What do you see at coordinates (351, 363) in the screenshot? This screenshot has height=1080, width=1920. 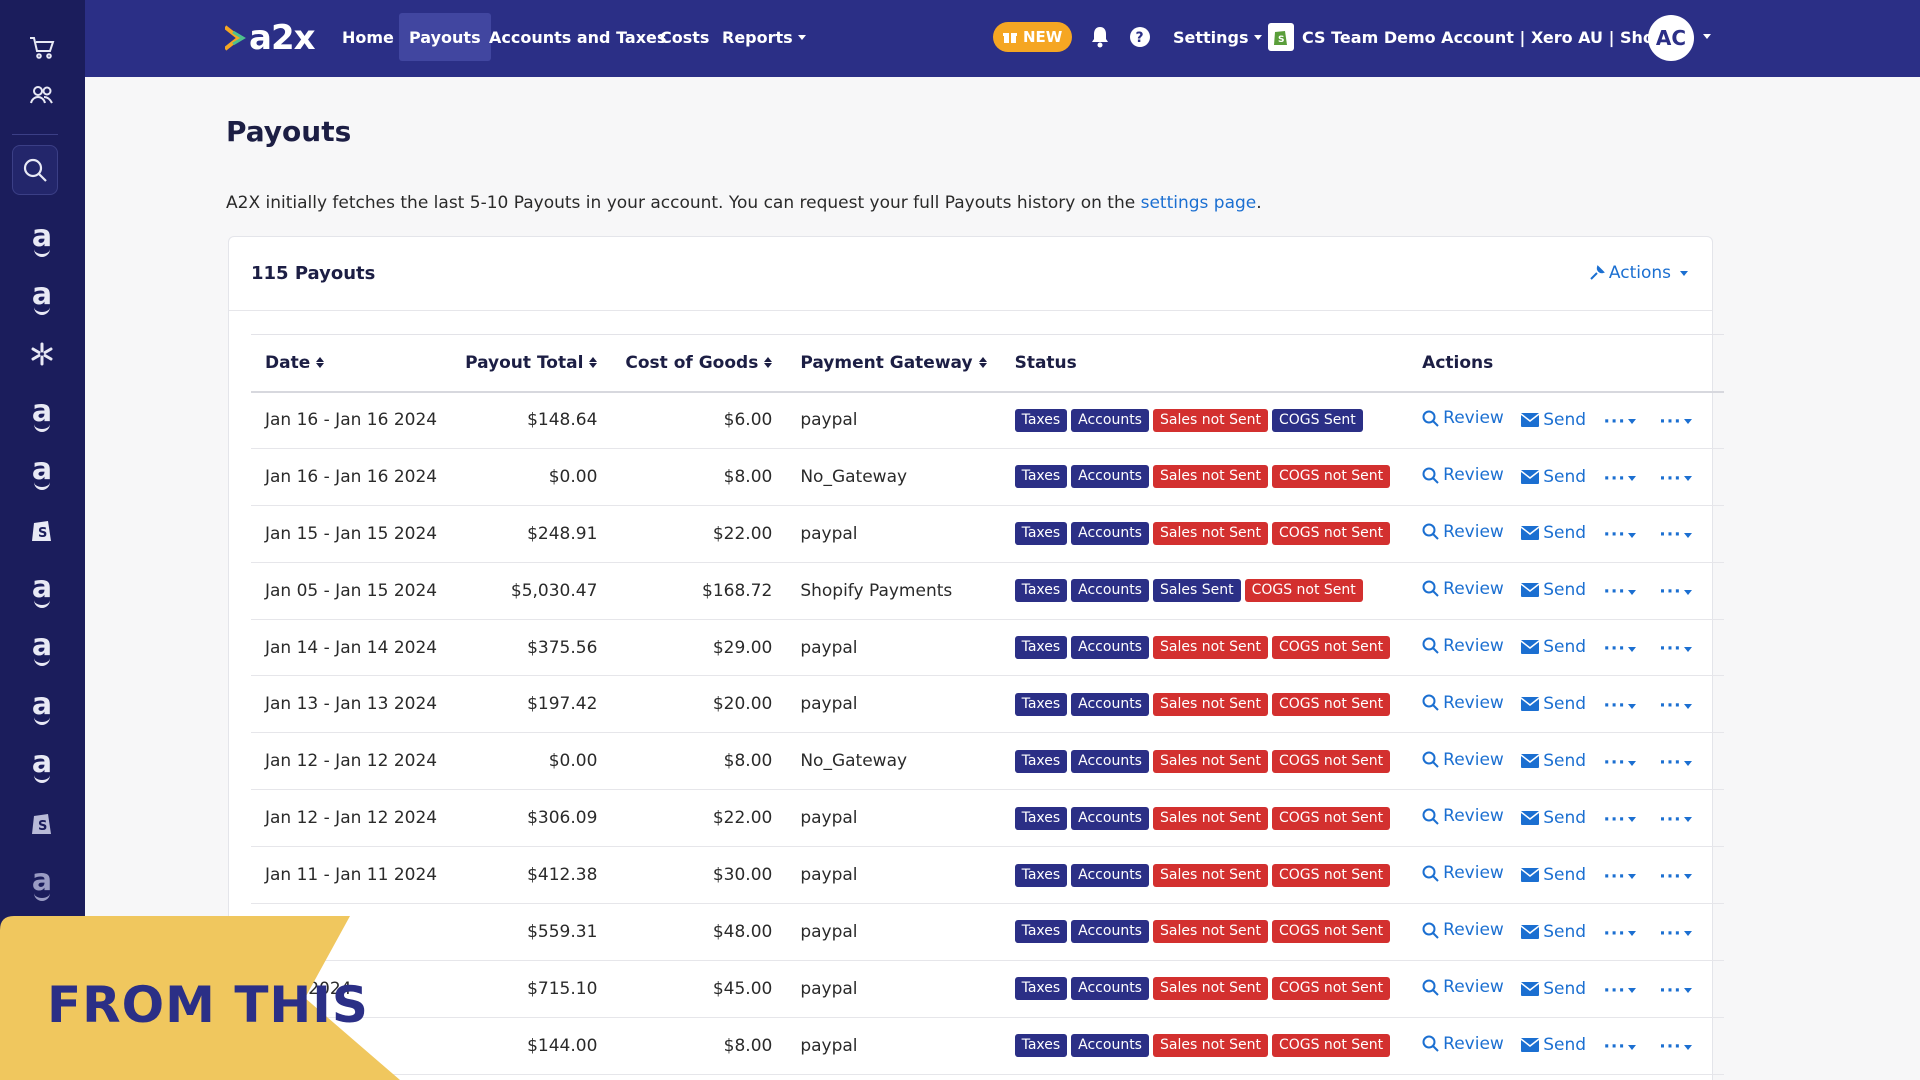 I see `header-date: Date` at bounding box center [351, 363].